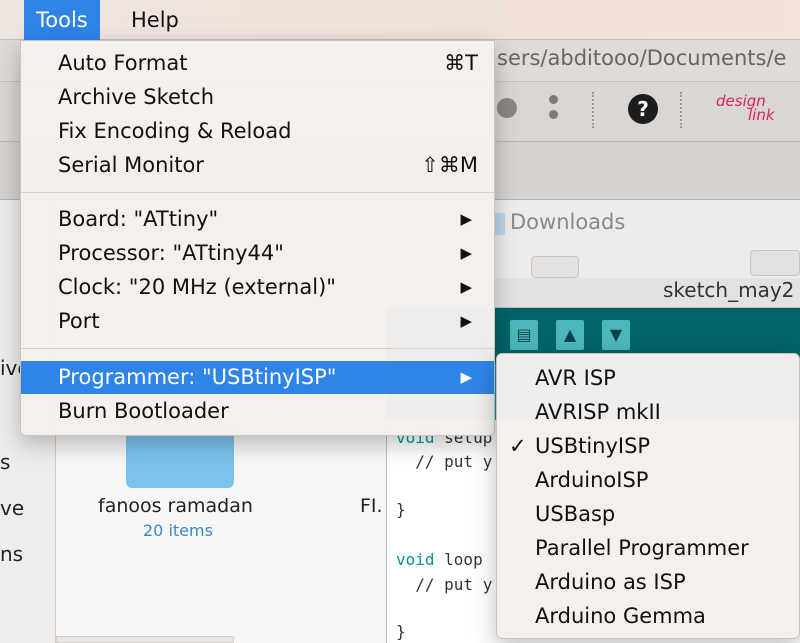 Image resolution: width=800 pixels, height=643 pixels. I want to click on sidebar-fragment: s, so click(5, 462).